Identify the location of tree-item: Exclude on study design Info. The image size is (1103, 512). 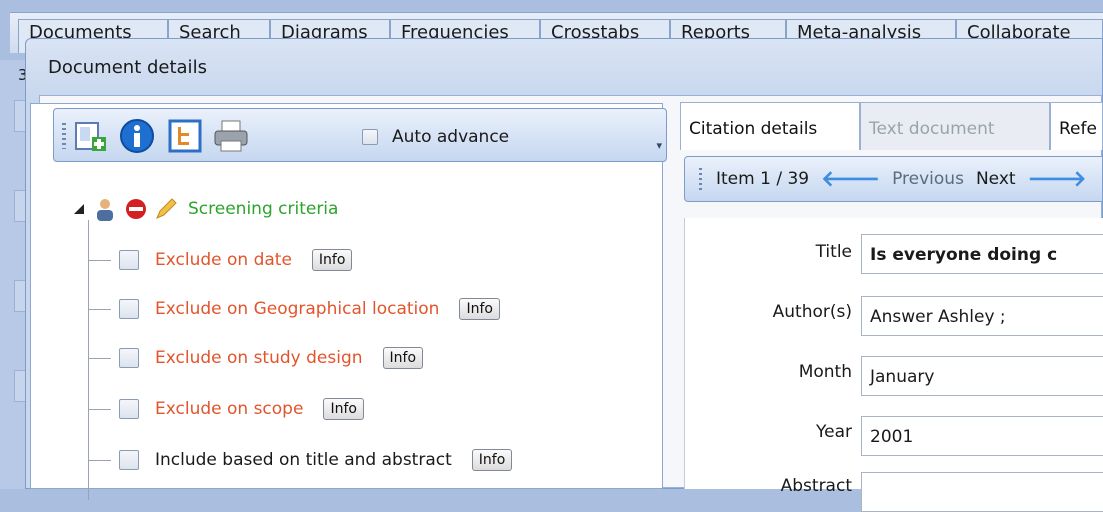
(256, 358).